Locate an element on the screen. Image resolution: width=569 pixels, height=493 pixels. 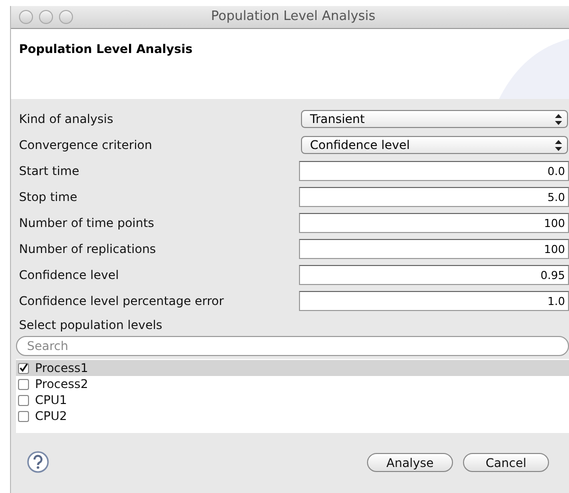
field-label: Confidence level percentage error is located at coordinates (121, 301).